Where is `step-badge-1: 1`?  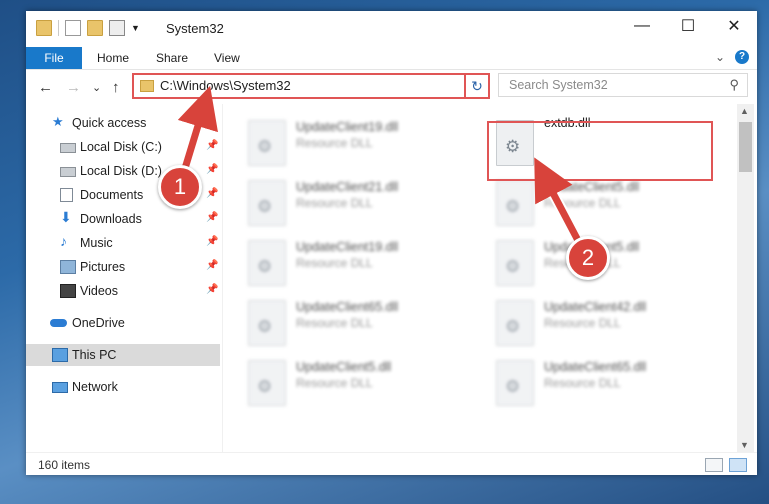
step-badge-1: 1 is located at coordinates (180, 187).